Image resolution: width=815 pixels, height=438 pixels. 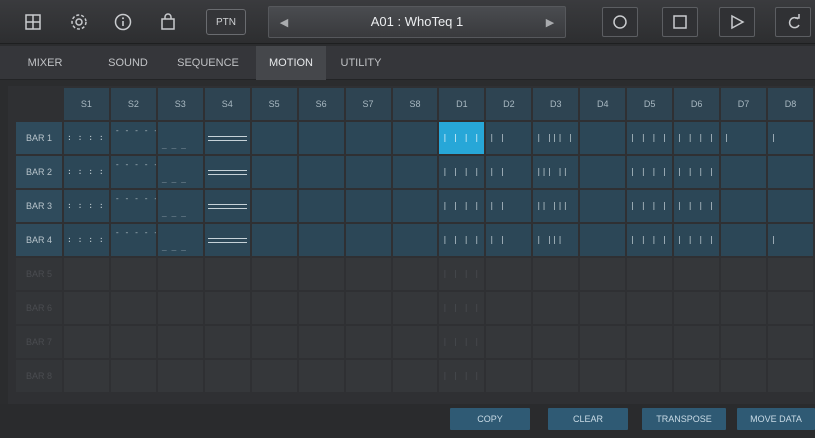 What do you see at coordinates (226, 22) in the screenshot?
I see `pattern-button: PTN` at bounding box center [226, 22].